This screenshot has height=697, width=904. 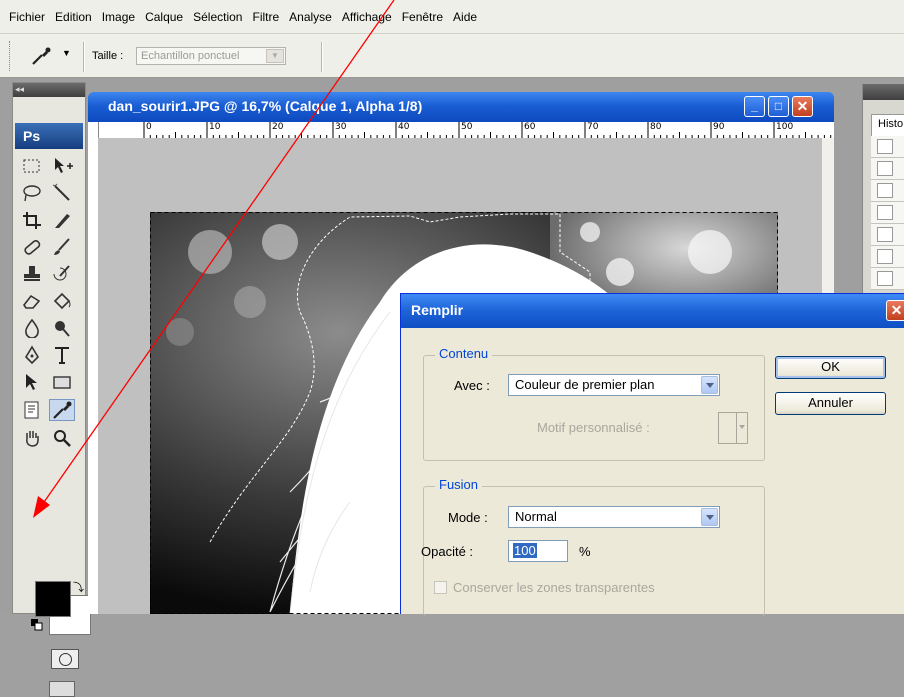 I want to click on ruler-label: 80, so click(x=656, y=127).